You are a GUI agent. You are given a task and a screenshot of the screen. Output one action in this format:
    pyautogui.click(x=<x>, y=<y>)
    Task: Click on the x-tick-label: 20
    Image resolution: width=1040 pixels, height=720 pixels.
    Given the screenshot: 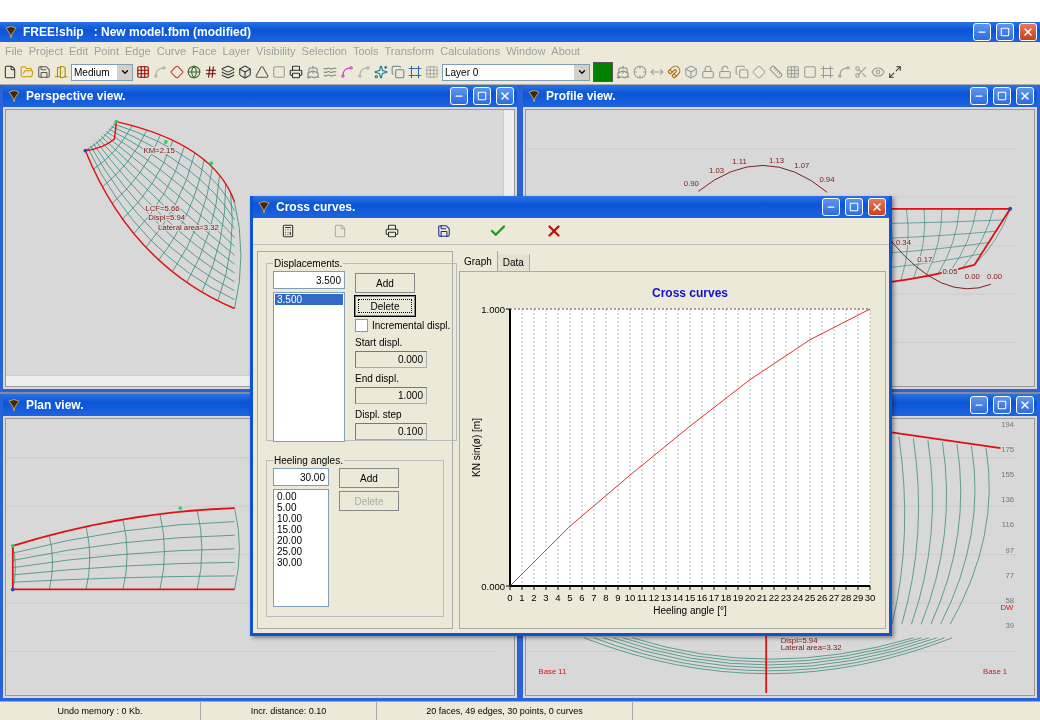 What is the action you would take?
    pyautogui.click(x=750, y=597)
    